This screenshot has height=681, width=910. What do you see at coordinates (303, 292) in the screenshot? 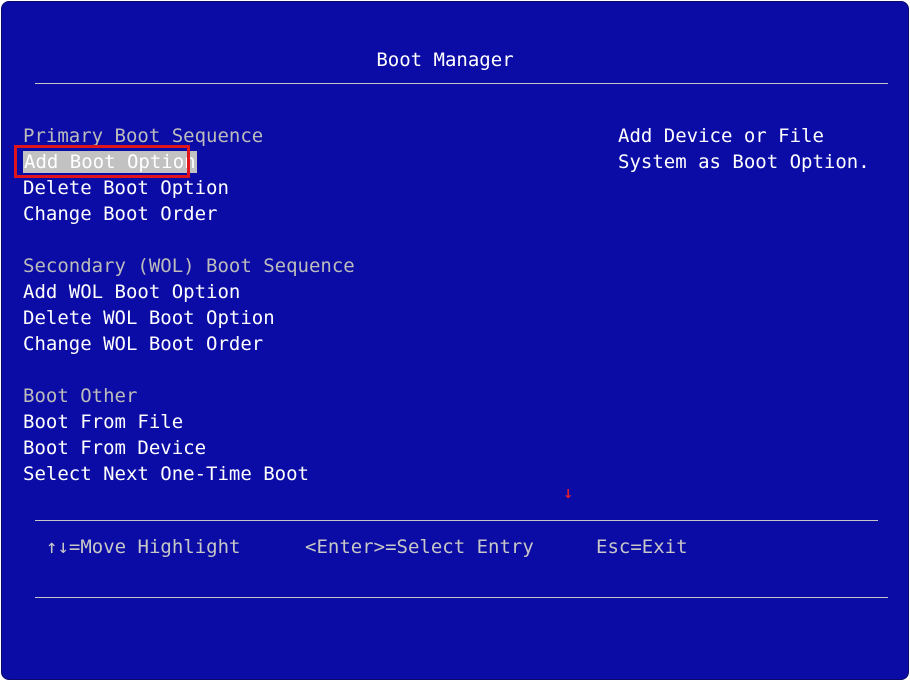
I see `add-wol-boot-option-item: Add WOL Boot Option` at bounding box center [303, 292].